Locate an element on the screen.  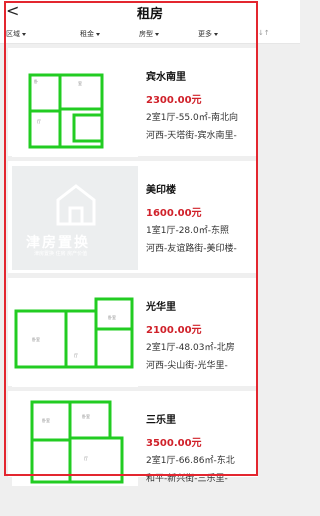
listing-spec: 1室1厅-28.0㎡-东照 is located at coordinates (187, 231).